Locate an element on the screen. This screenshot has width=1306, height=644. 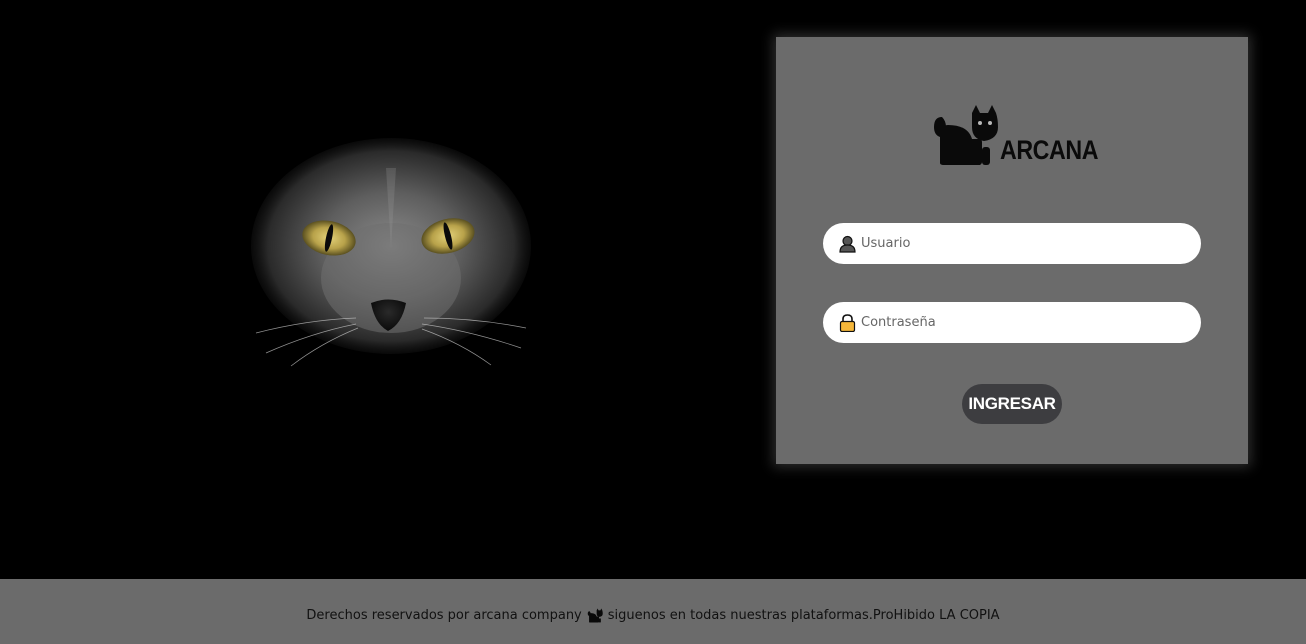
lock-icon is located at coordinates (847, 322).